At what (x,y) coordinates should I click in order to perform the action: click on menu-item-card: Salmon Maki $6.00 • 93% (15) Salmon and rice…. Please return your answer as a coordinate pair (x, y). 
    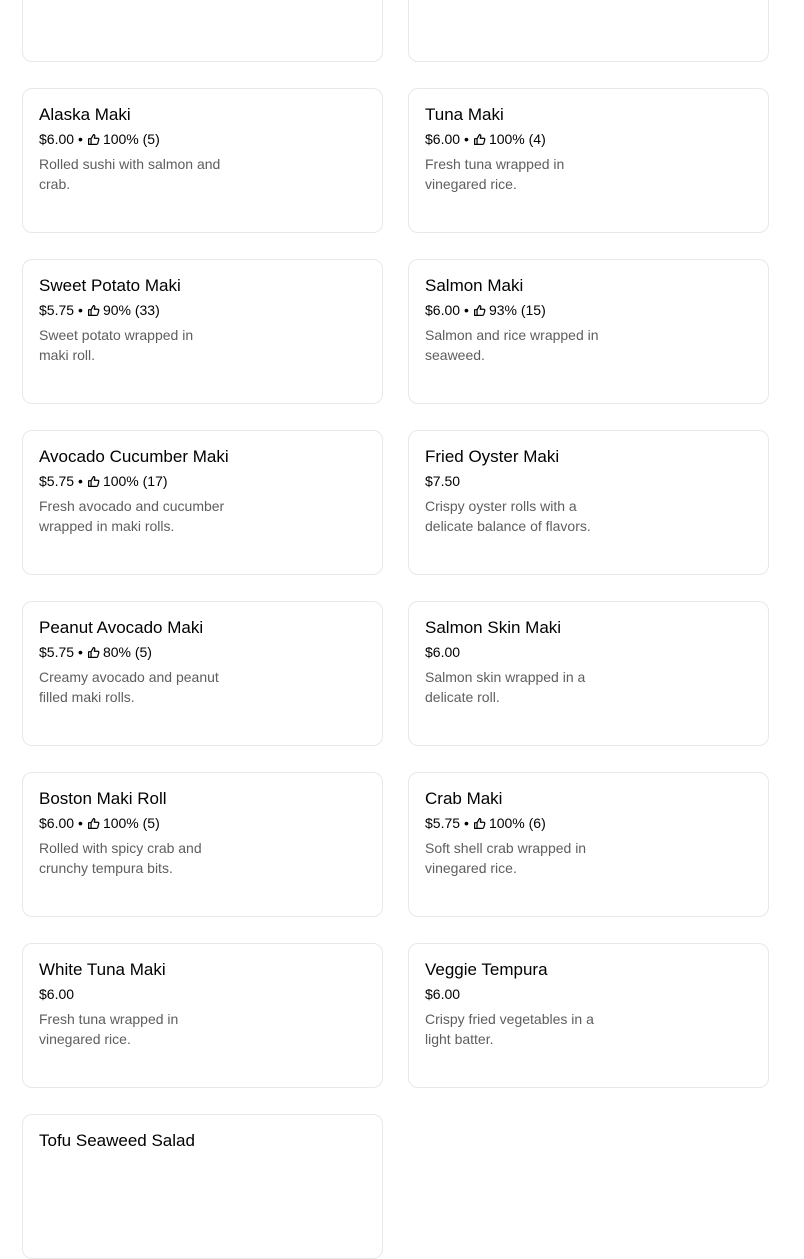
    Looking at the image, I should click on (588, 331).